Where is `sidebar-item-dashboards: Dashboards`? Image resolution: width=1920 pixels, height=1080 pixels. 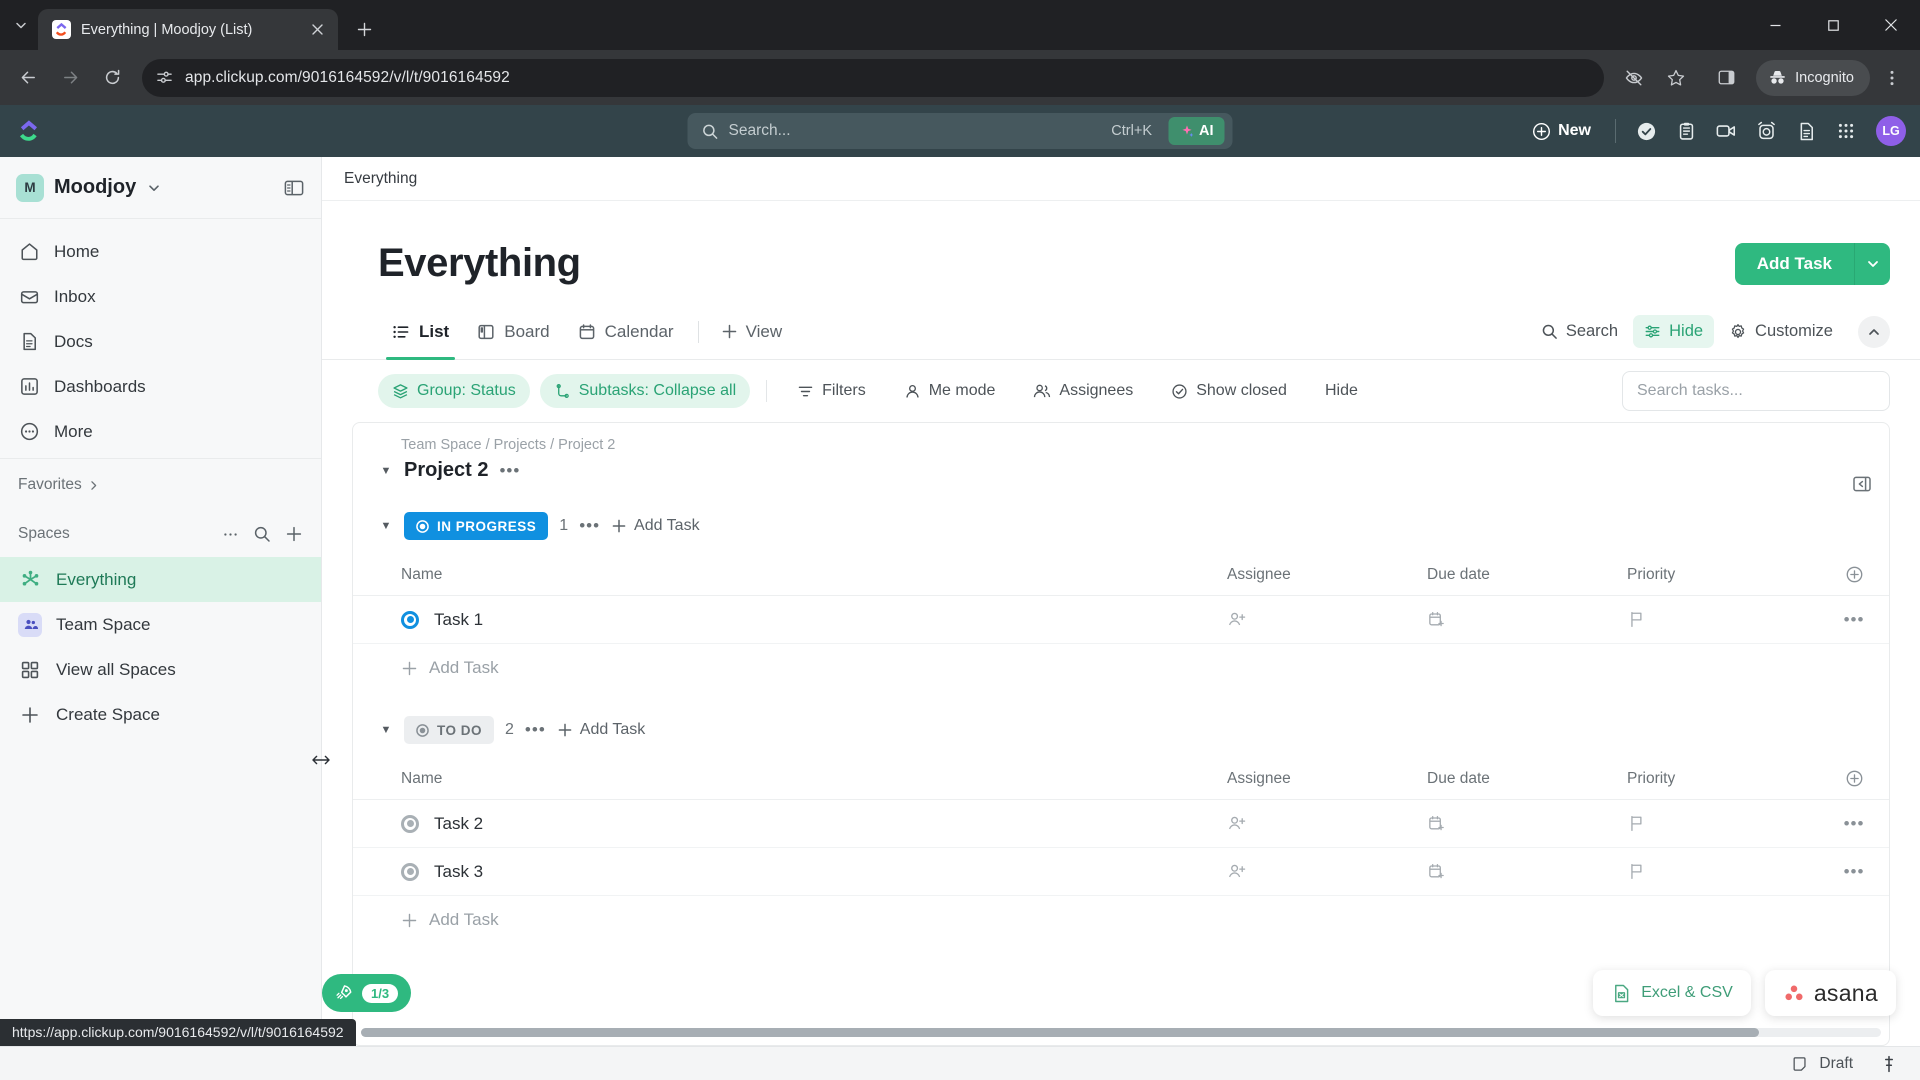 sidebar-item-dashboards: Dashboards is located at coordinates (160, 386).